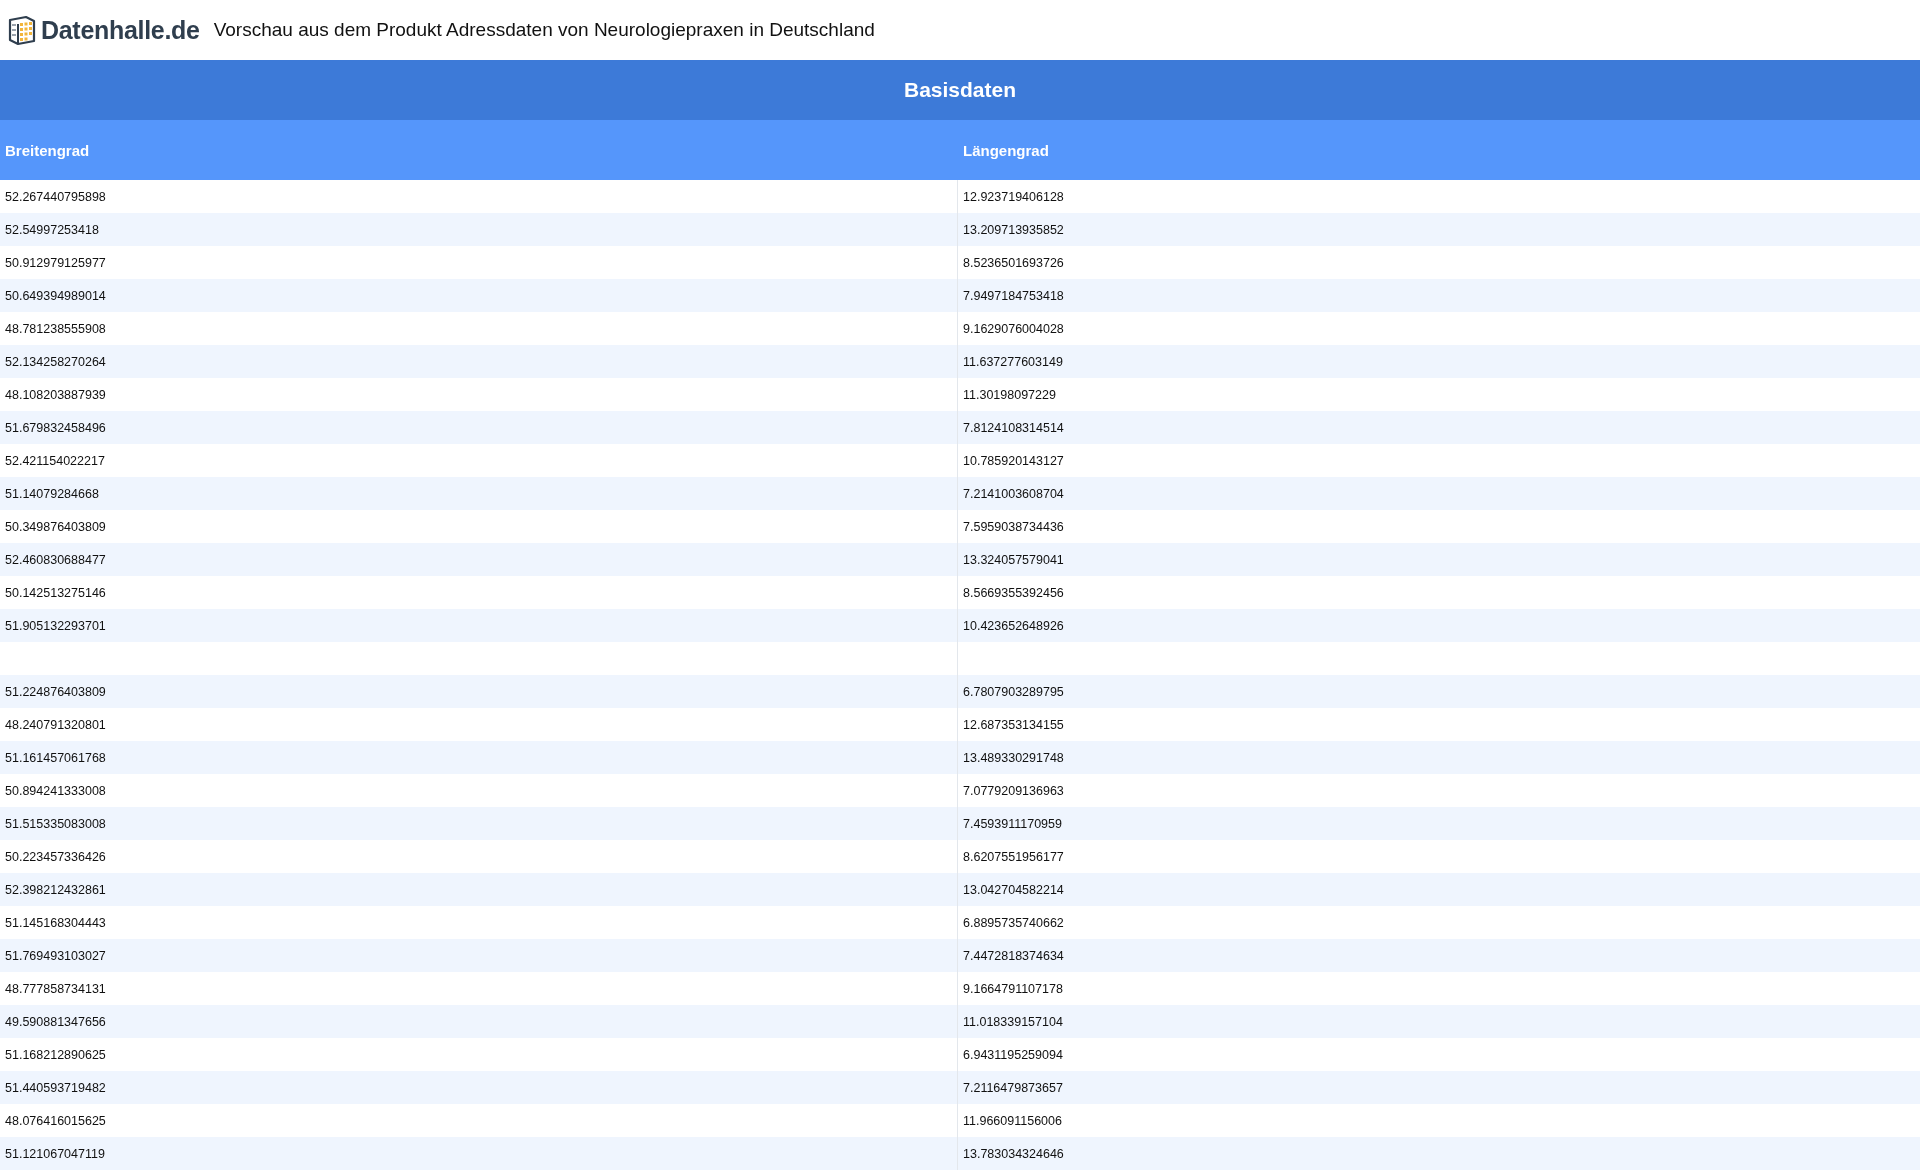 This screenshot has height=1170, width=1920. What do you see at coordinates (1439, 955) in the screenshot?
I see `table-cell: 7.4472818374634` at bounding box center [1439, 955].